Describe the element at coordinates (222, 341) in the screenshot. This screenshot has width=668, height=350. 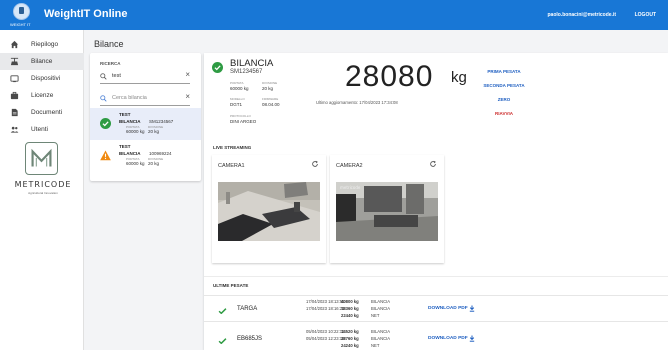
I see `check-icon` at that location.